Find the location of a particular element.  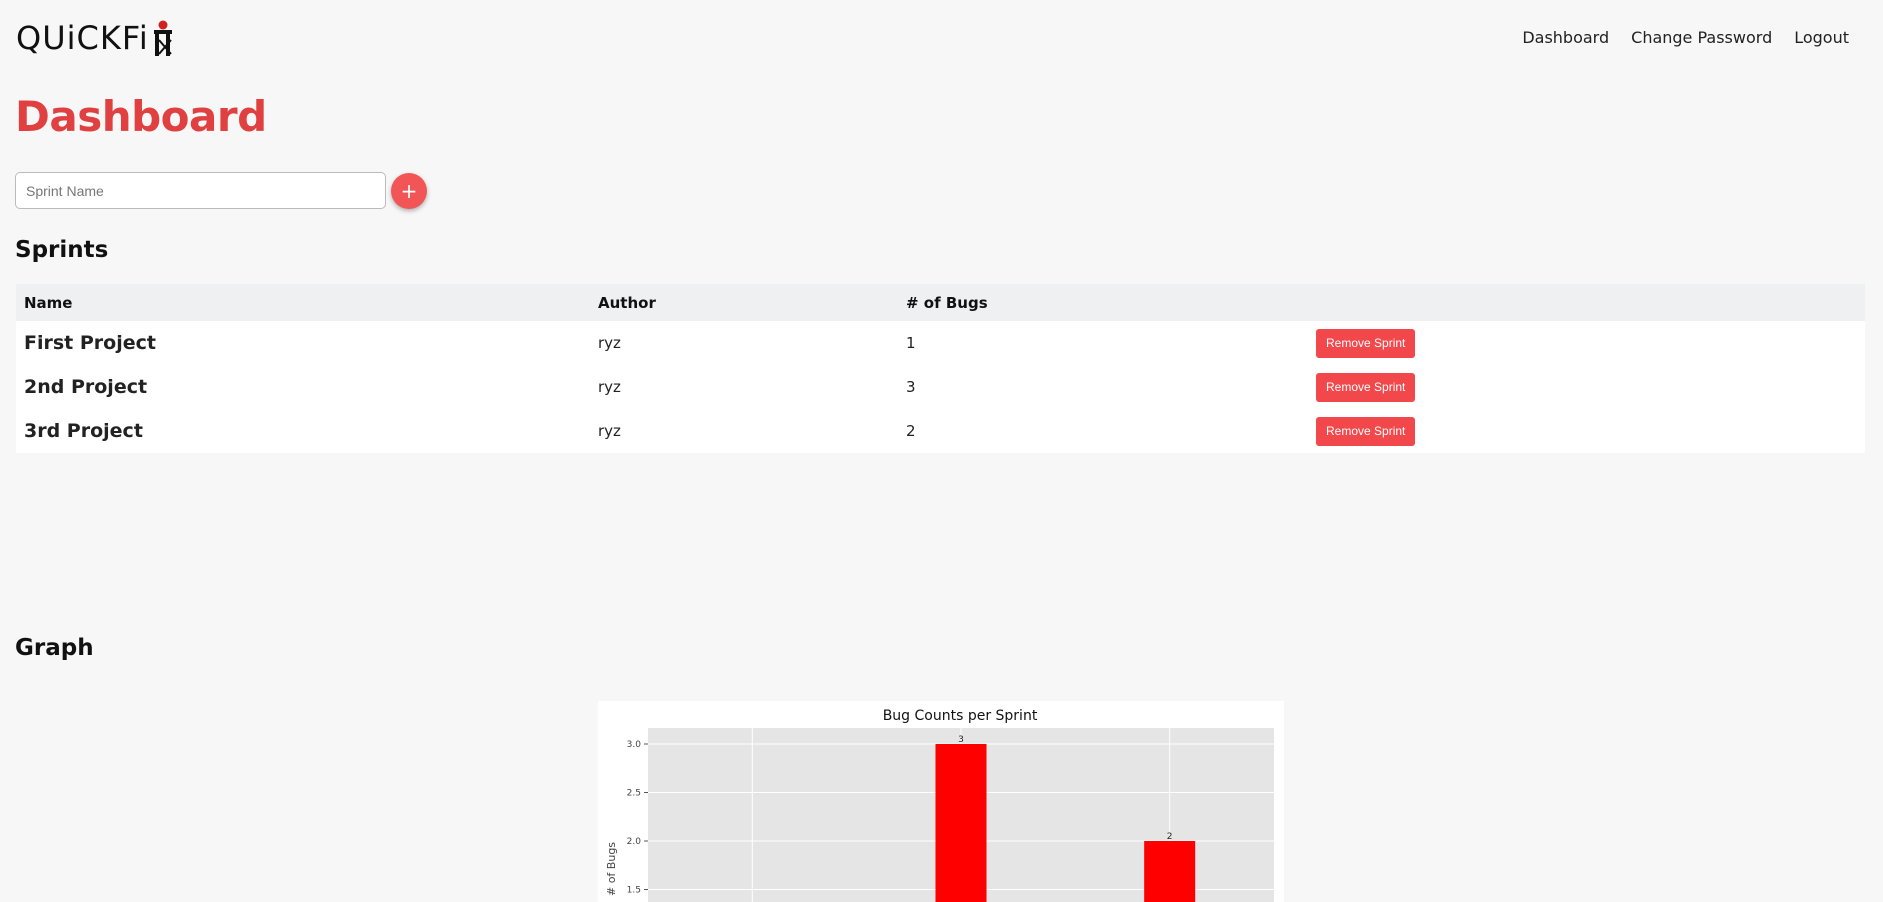

new-sprint-form: + is located at coordinates (221, 190).